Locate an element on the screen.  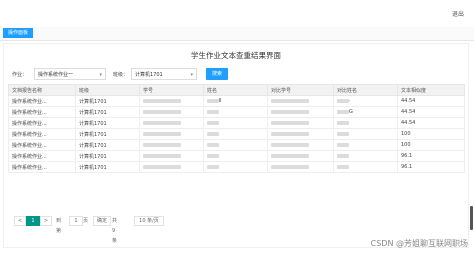
total-count: 共 9 条 is located at coordinates (115, 231).